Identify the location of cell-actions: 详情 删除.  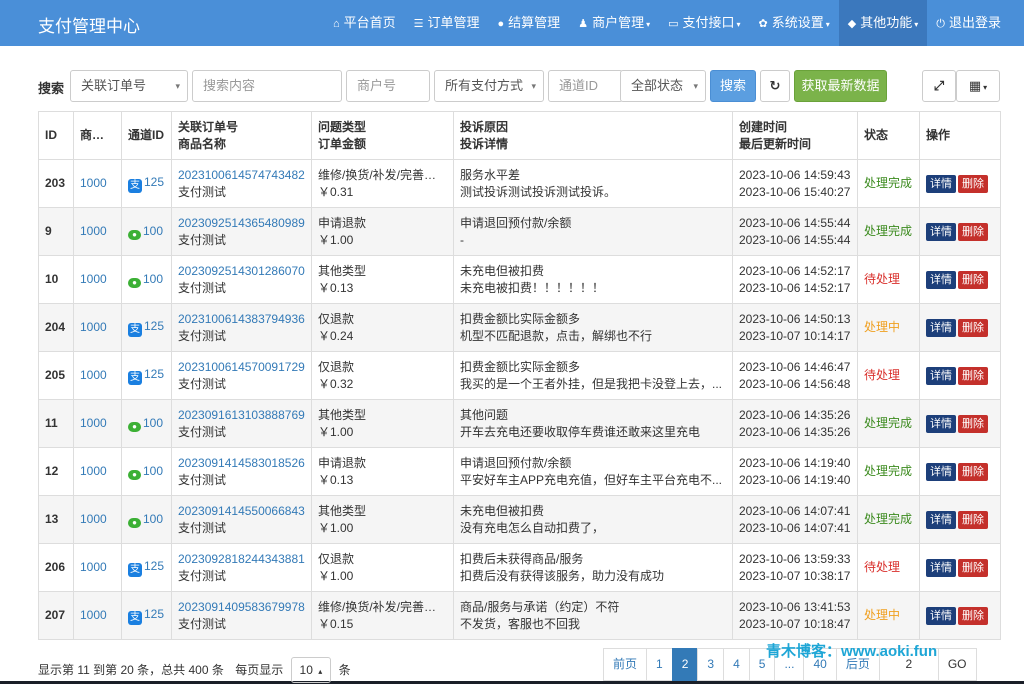
(960, 279).